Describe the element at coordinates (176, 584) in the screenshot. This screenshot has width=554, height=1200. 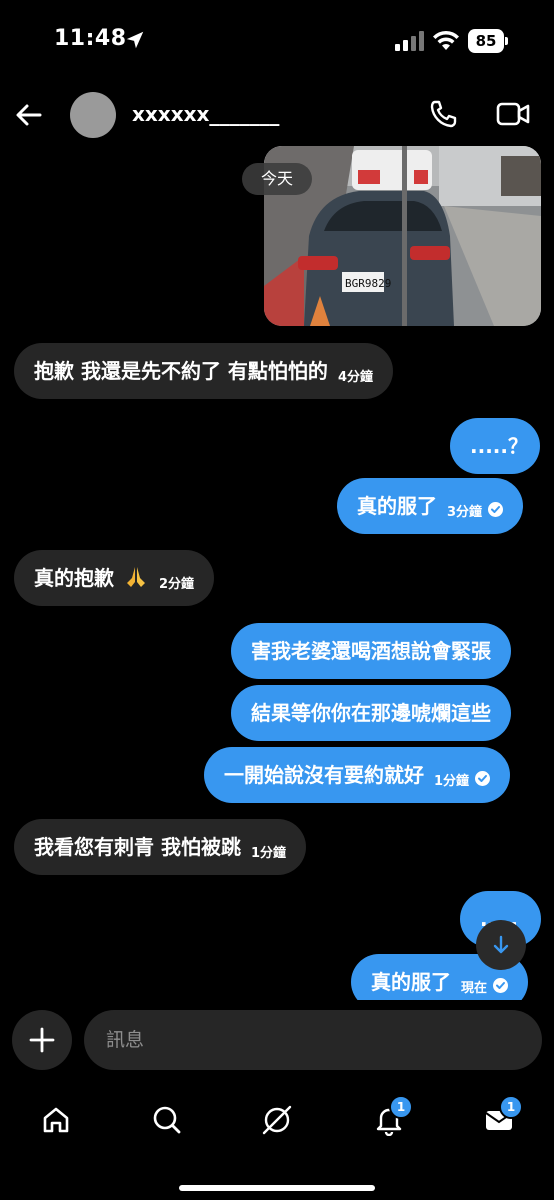
I see `message-timestamp: 2分鐘` at that location.